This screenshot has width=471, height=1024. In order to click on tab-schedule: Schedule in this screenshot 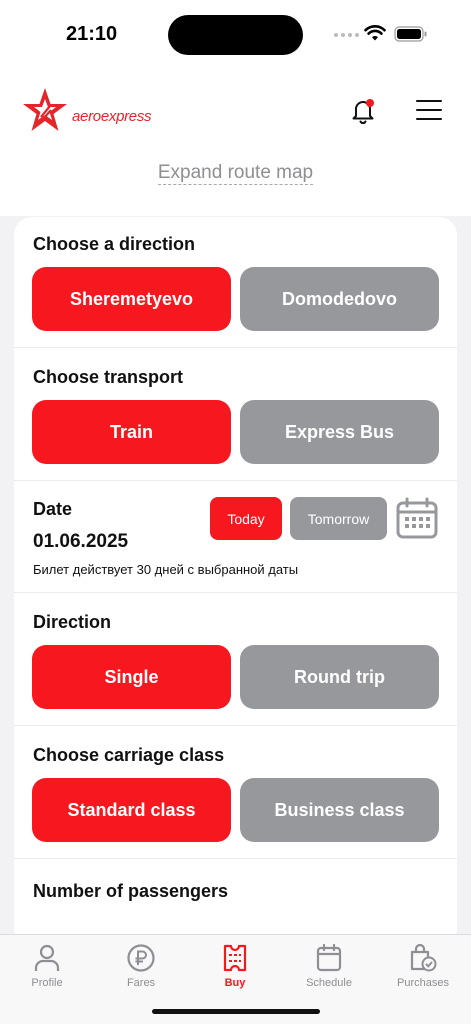, I will do `click(329, 966)`.